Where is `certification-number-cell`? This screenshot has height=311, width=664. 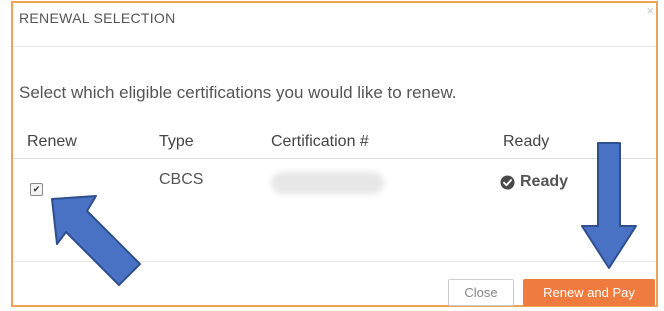 certification-number-cell is located at coordinates (327, 183).